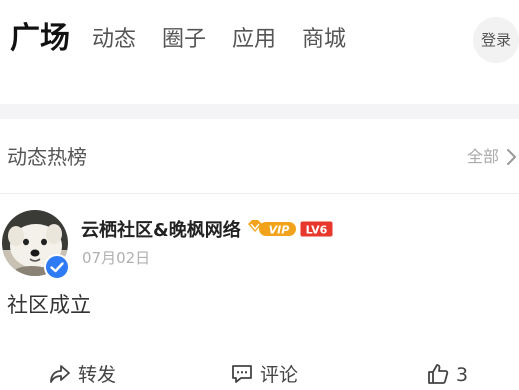 The width and height of the screenshot is (519, 390). Describe the element at coordinates (184, 40) in the screenshot. I see `tab-circles: 圈子` at that location.